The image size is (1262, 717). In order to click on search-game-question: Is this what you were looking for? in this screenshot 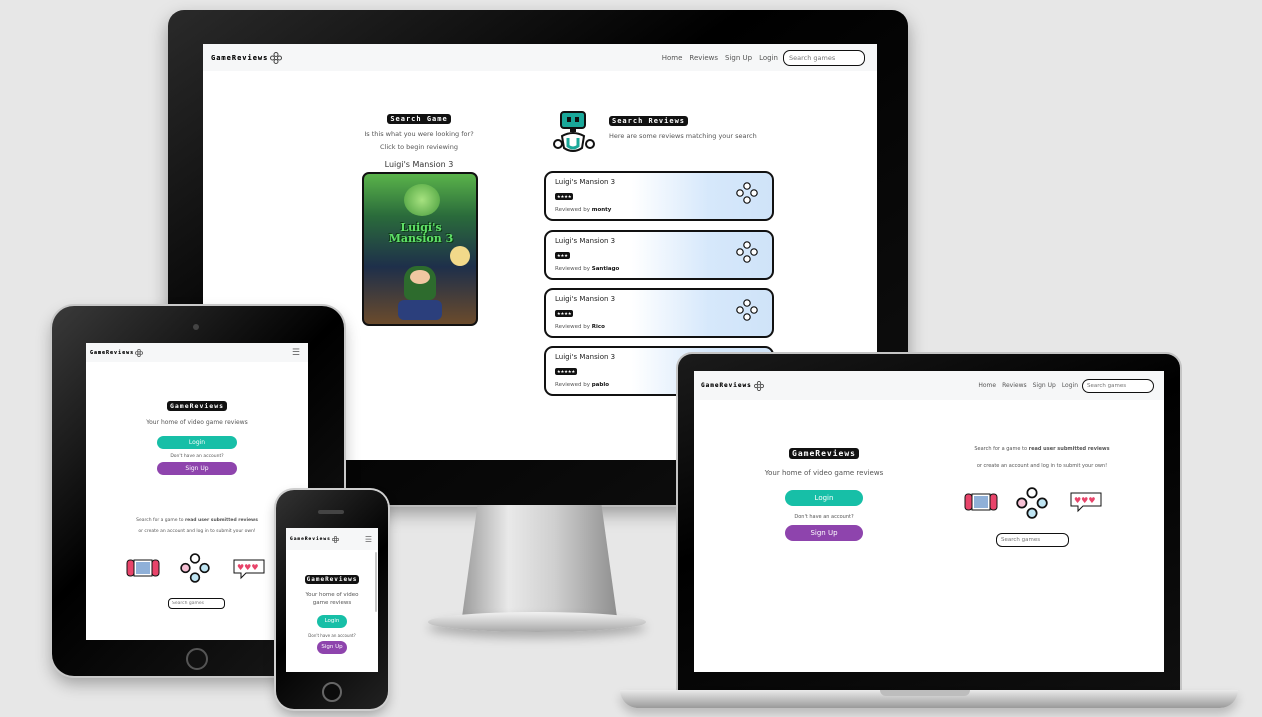, I will do `click(419, 134)`.